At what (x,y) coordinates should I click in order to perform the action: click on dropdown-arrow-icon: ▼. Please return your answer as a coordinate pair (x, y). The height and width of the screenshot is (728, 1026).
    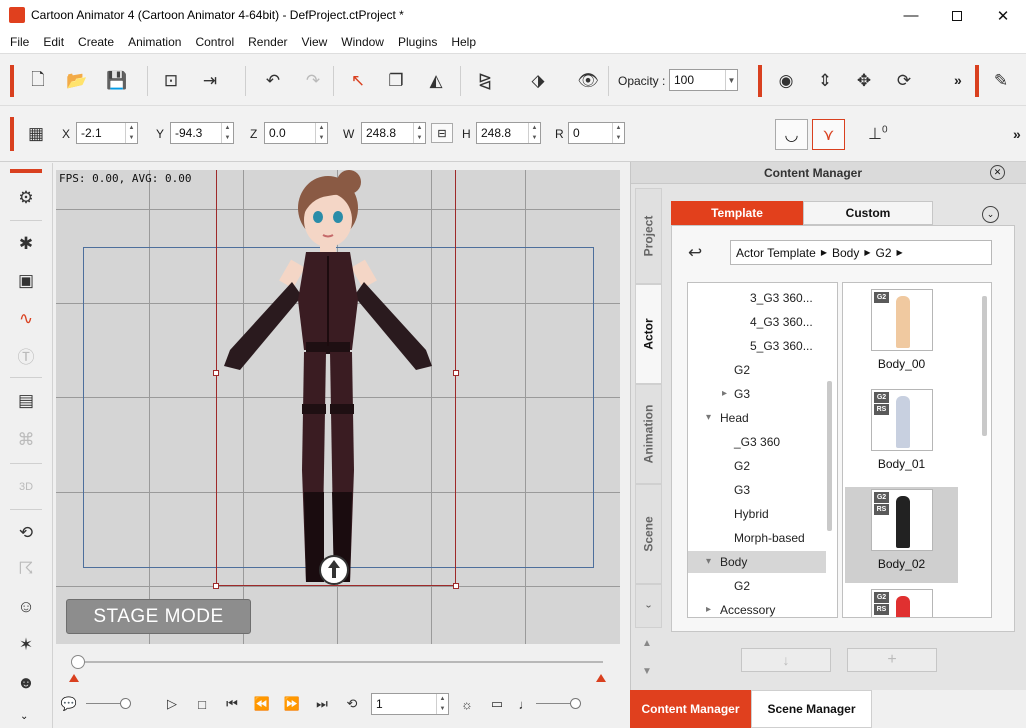
    Looking at the image, I should click on (731, 80).